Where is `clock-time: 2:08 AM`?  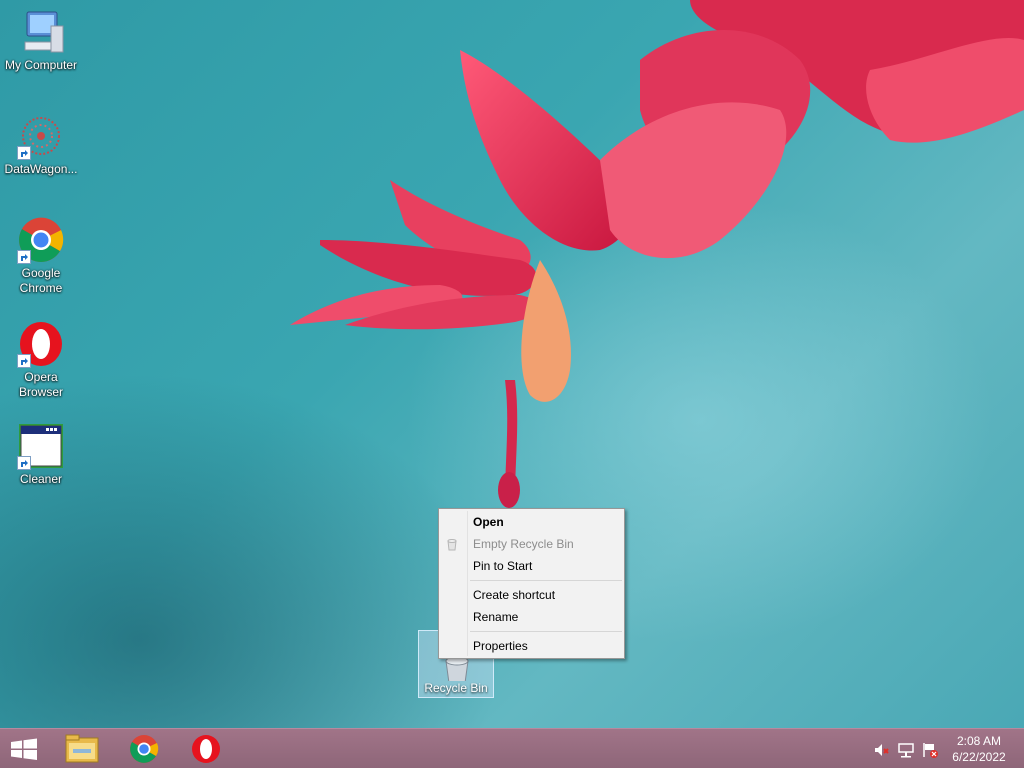
clock-time: 2:08 AM is located at coordinates (979, 741).